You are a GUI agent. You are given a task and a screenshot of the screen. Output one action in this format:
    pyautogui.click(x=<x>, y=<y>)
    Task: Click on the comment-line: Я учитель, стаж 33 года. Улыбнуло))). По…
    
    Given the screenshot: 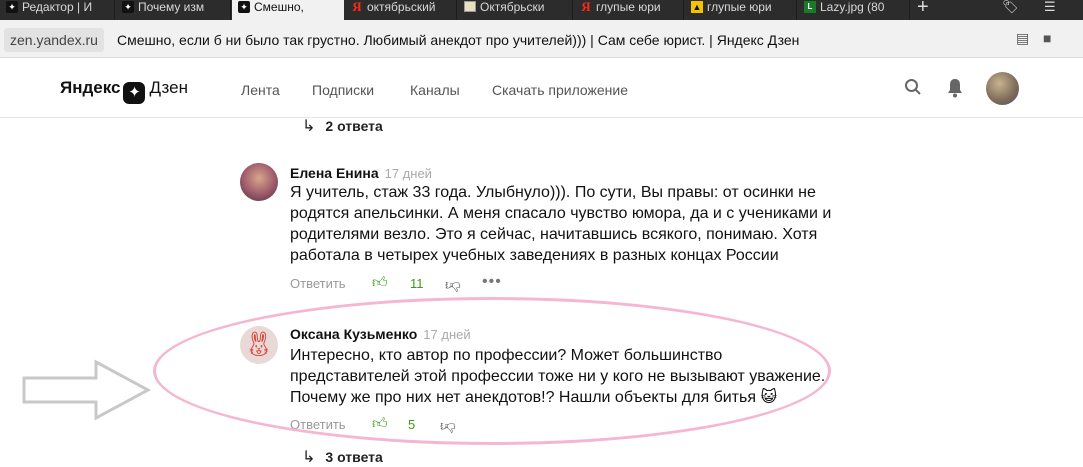 What is the action you would take?
    pyautogui.click(x=553, y=192)
    